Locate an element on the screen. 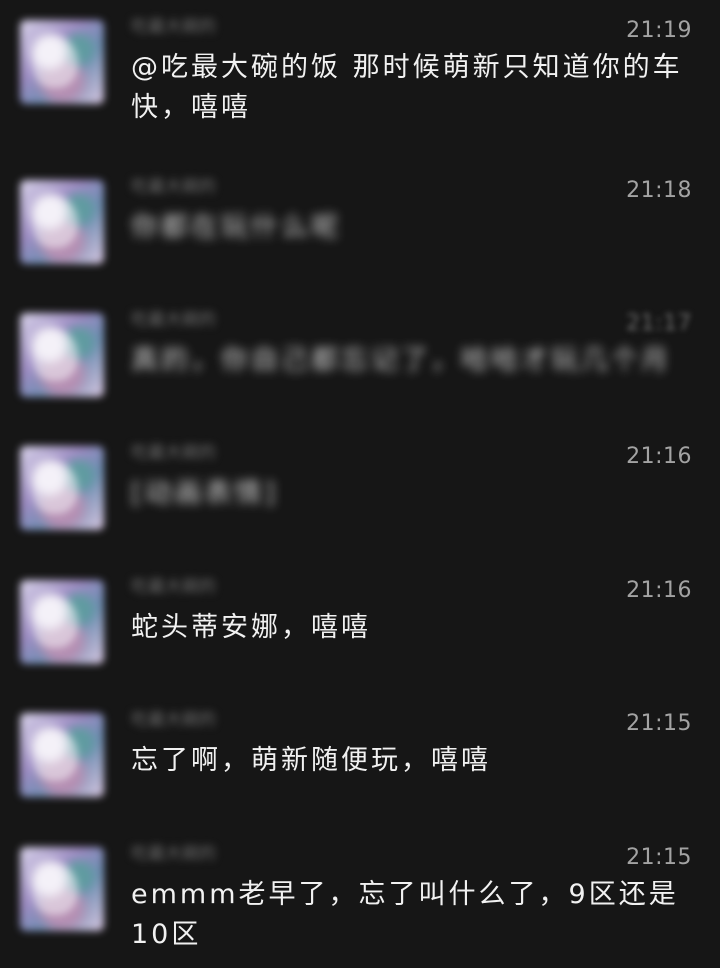 Image resolution: width=720 pixels, height=968 pixels. chat-message: 吃最大碗的 21:18 你都在玩什么呢 is located at coordinates (360, 226).